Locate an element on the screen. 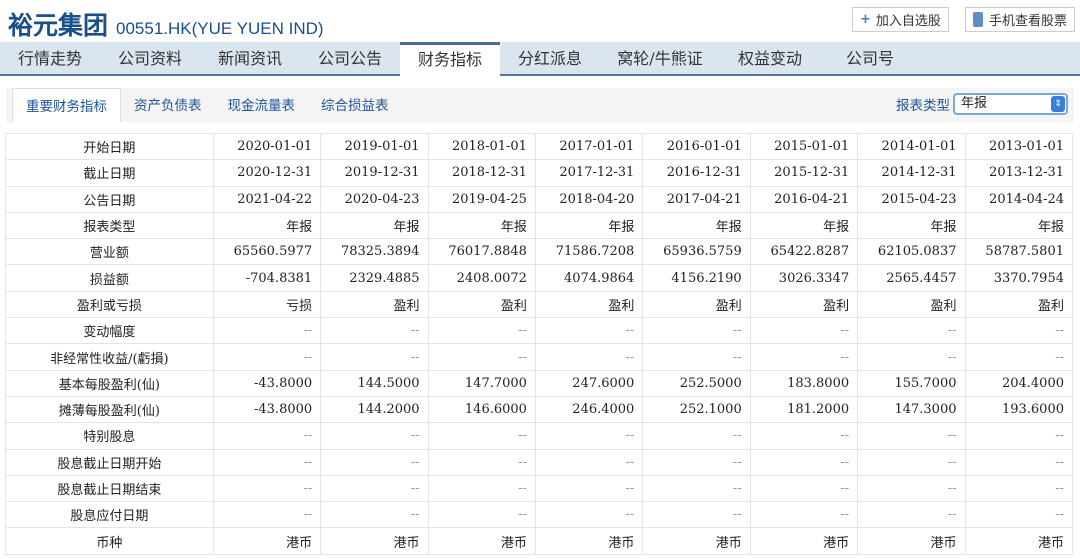 The image size is (1080, 559). report-type-label: 报表类型 is located at coordinates (923, 106).